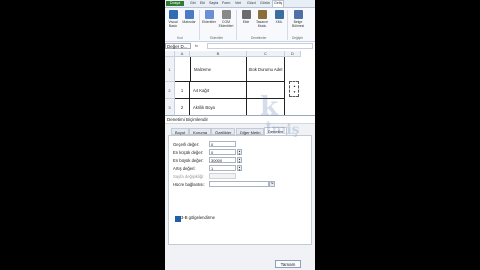 The height and width of the screenshot is (270, 480). I want to click on dialog-tab-alt-text: Diğer Metin, so click(250, 131).